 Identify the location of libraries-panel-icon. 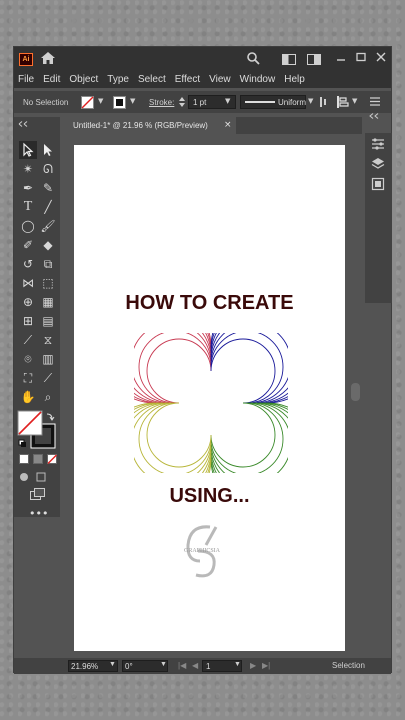
(378, 184).